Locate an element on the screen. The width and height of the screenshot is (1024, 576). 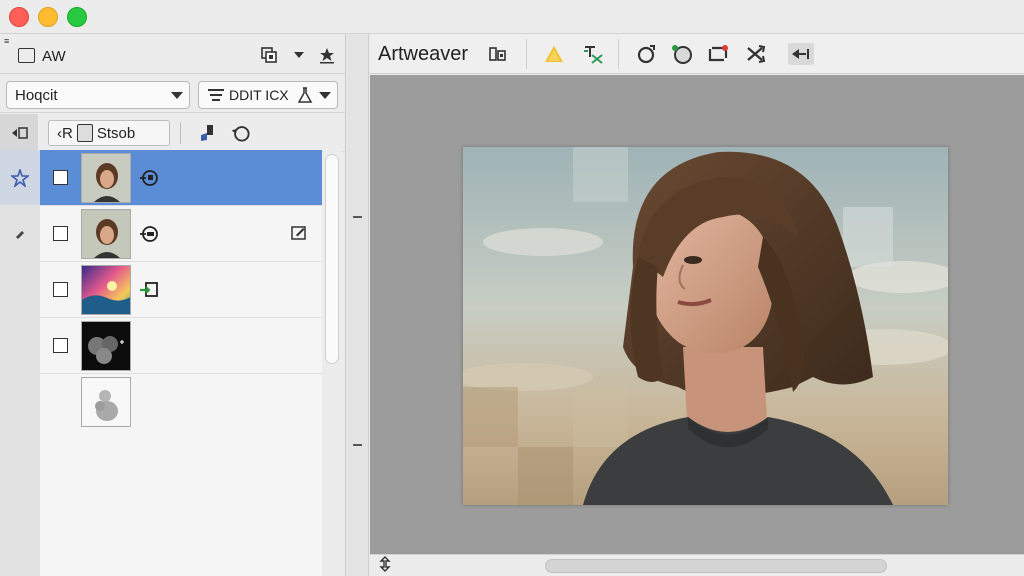
collapse-panel-icon is located at coordinates (801, 54).